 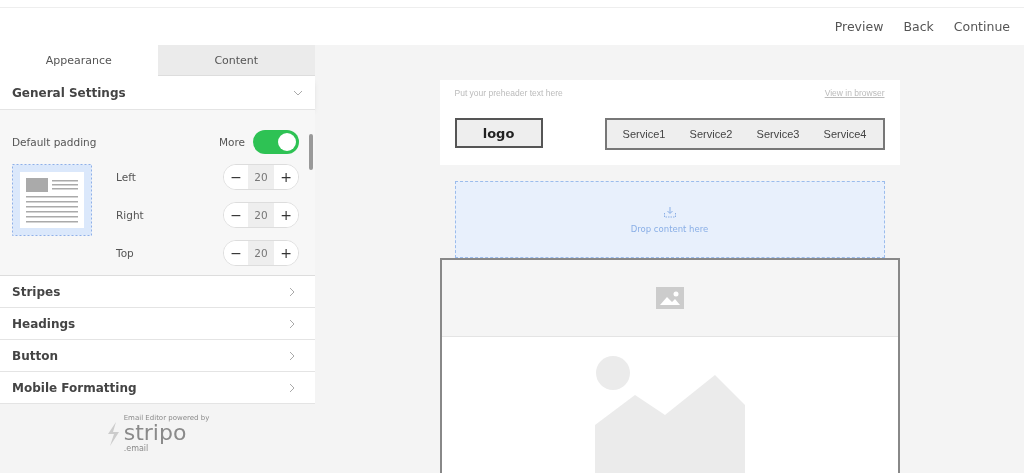 I want to click on image-icon, so click(x=669, y=298).